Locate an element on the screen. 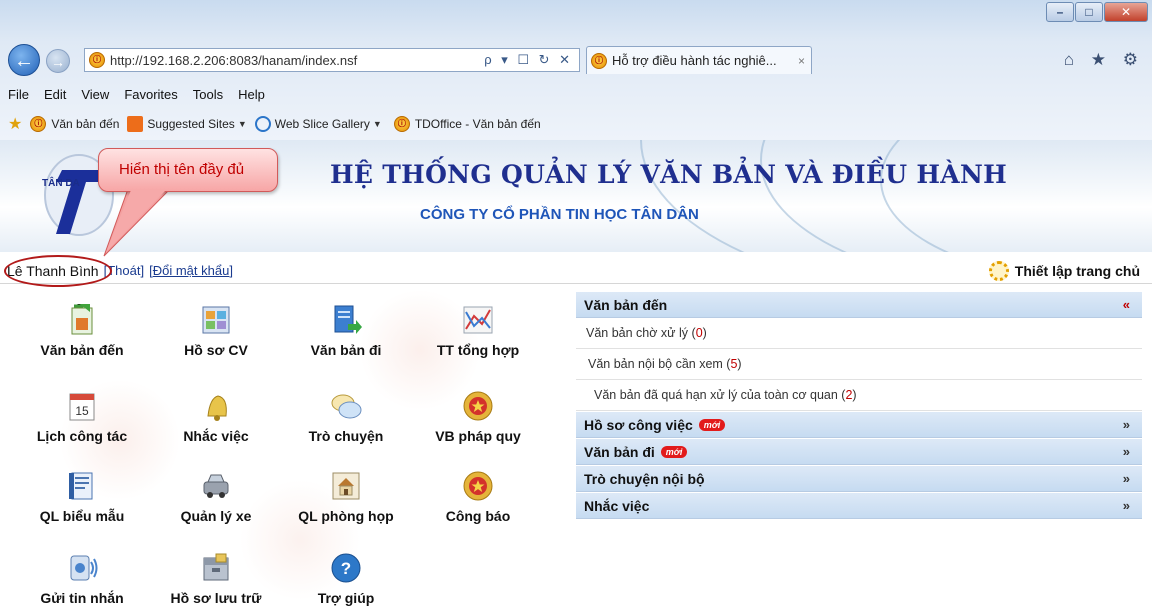  gear-icon is located at coordinates (998, 271).